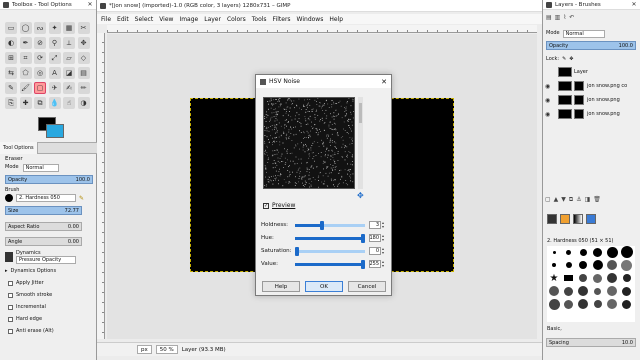  I want to click on rotate-tool-icon: ⟳, so click(40, 58).